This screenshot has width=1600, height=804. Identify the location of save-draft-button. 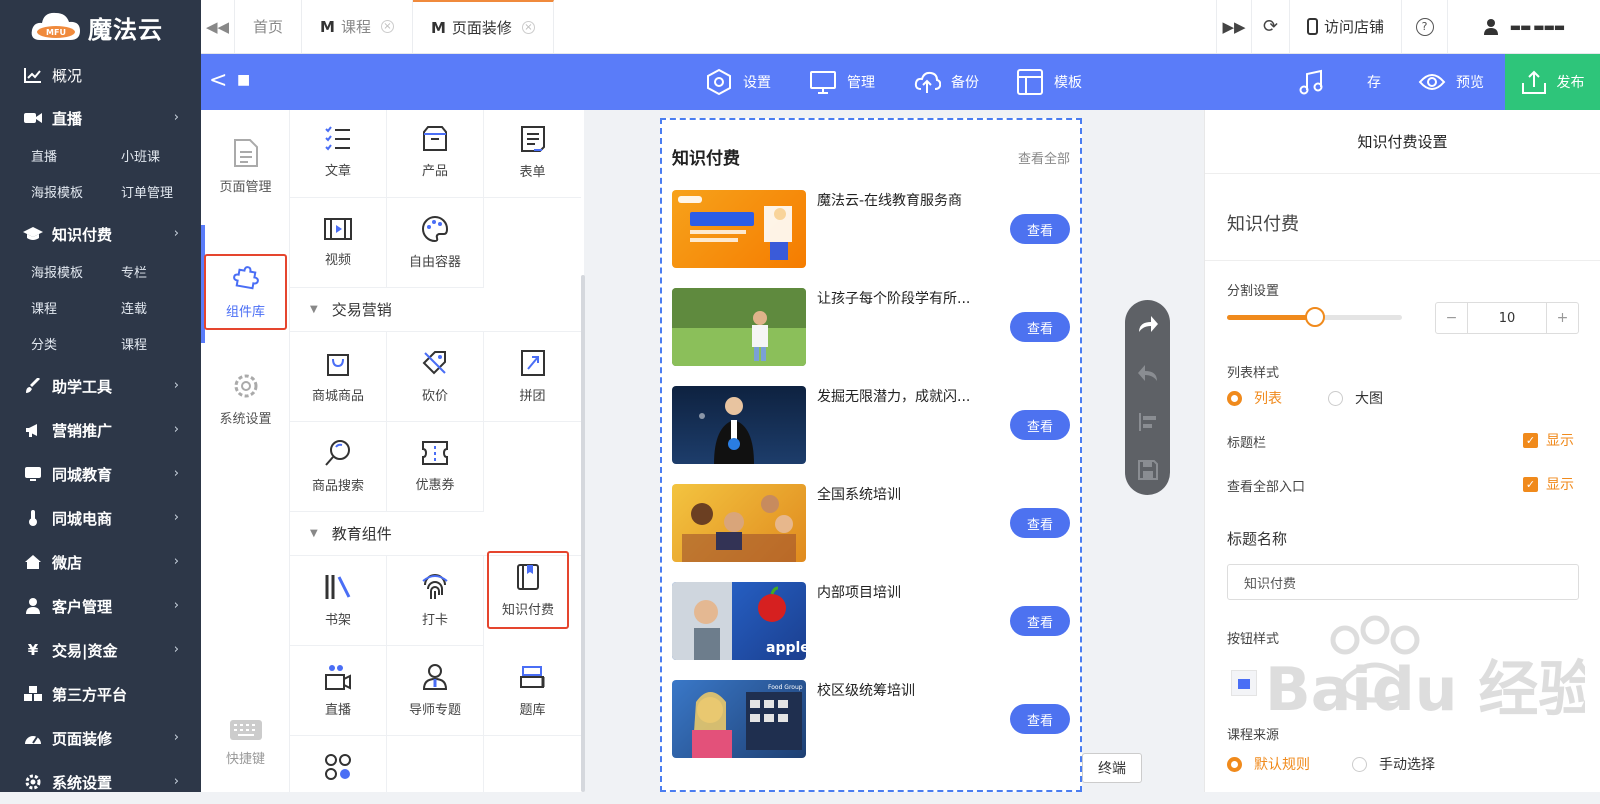
(1147, 470).